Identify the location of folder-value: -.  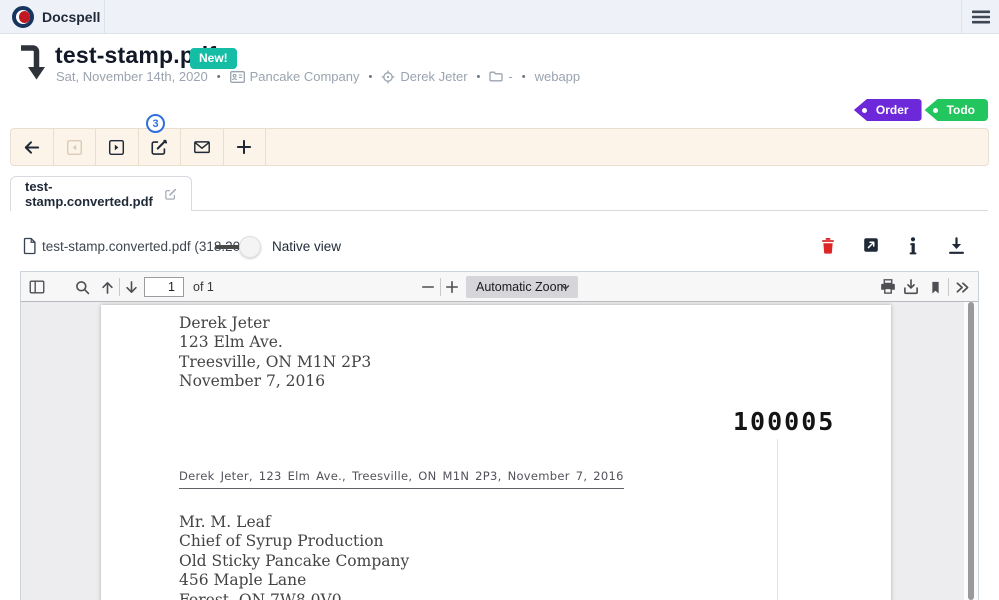
(501, 76).